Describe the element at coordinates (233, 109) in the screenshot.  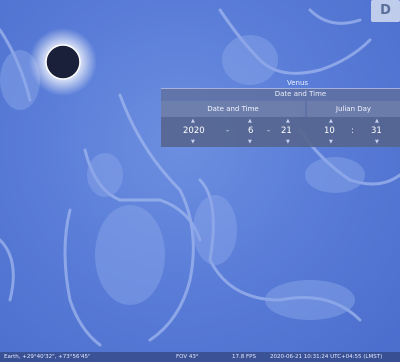
I see `tab-date-and-time: Date and Time` at that location.